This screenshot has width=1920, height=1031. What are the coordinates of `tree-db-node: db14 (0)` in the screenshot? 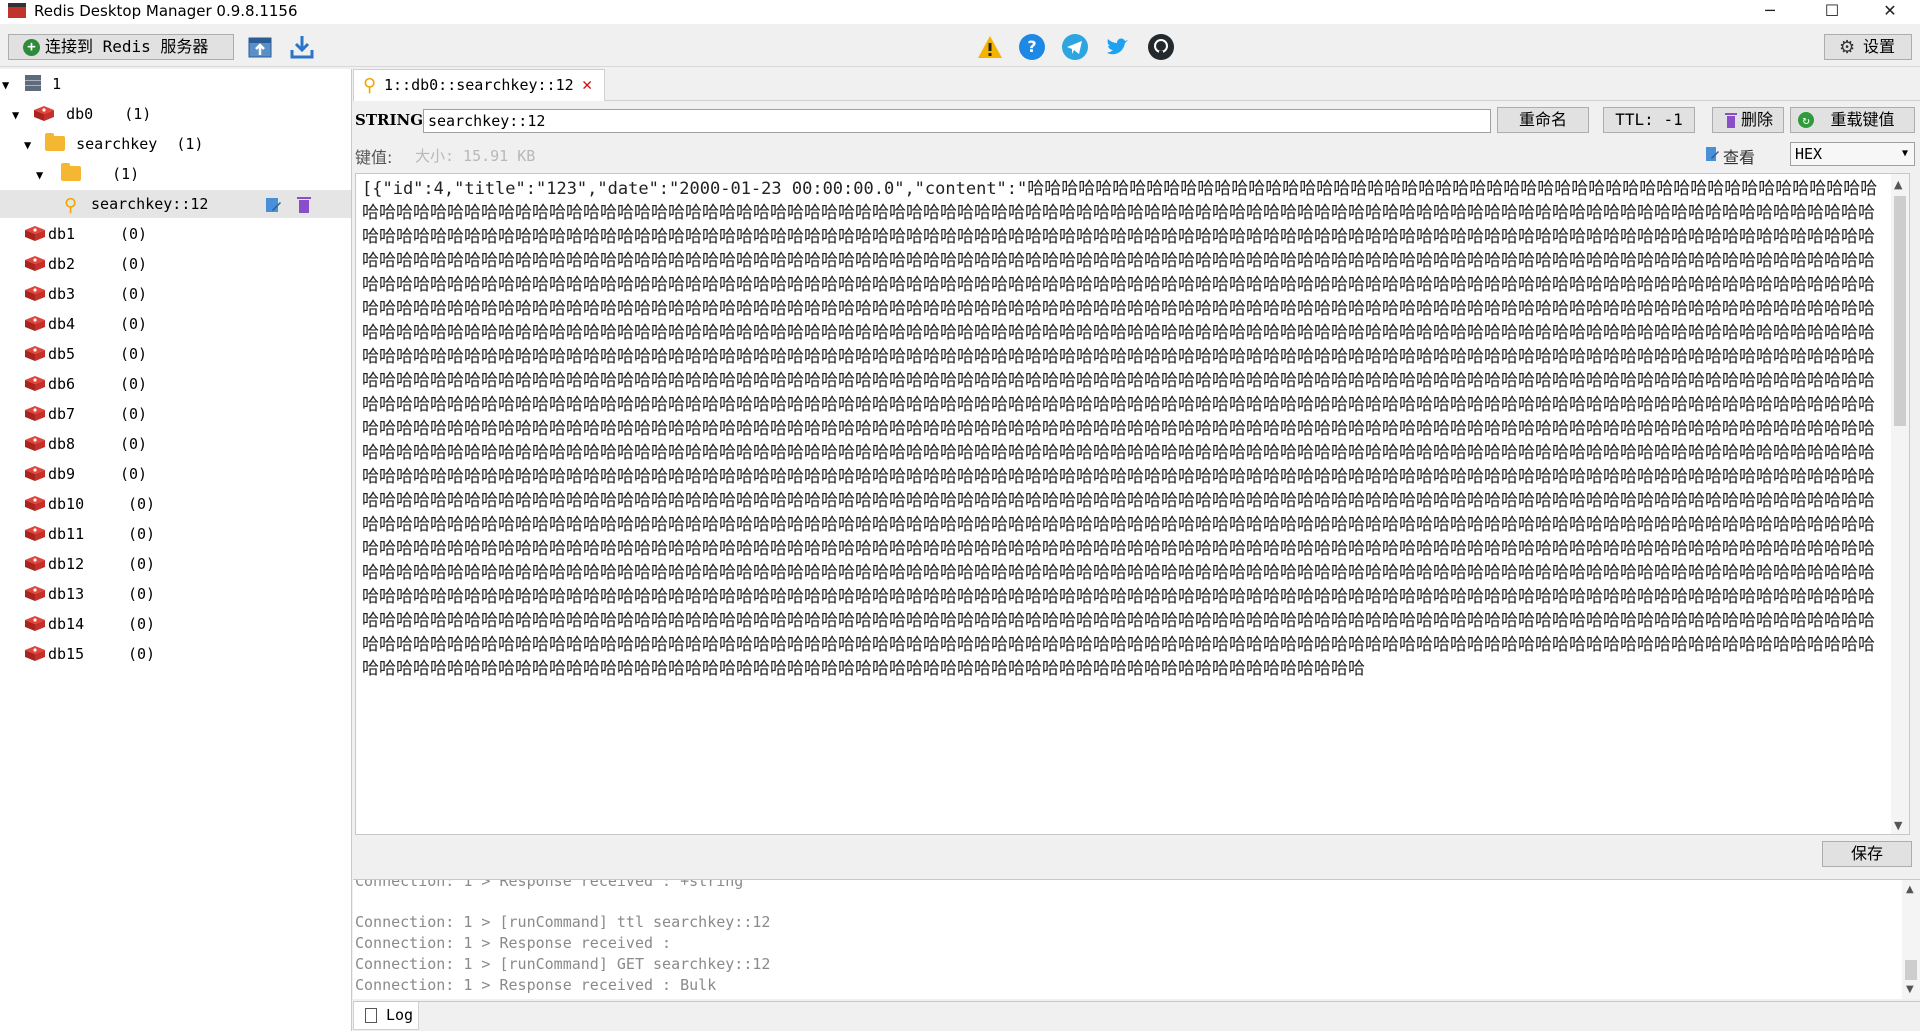 It's located at (89, 624).